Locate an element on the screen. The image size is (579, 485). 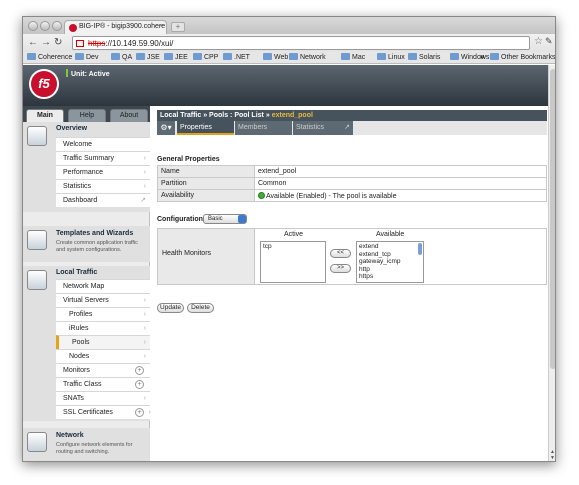
remove-monitor-button: >> is located at coordinates (340, 268).